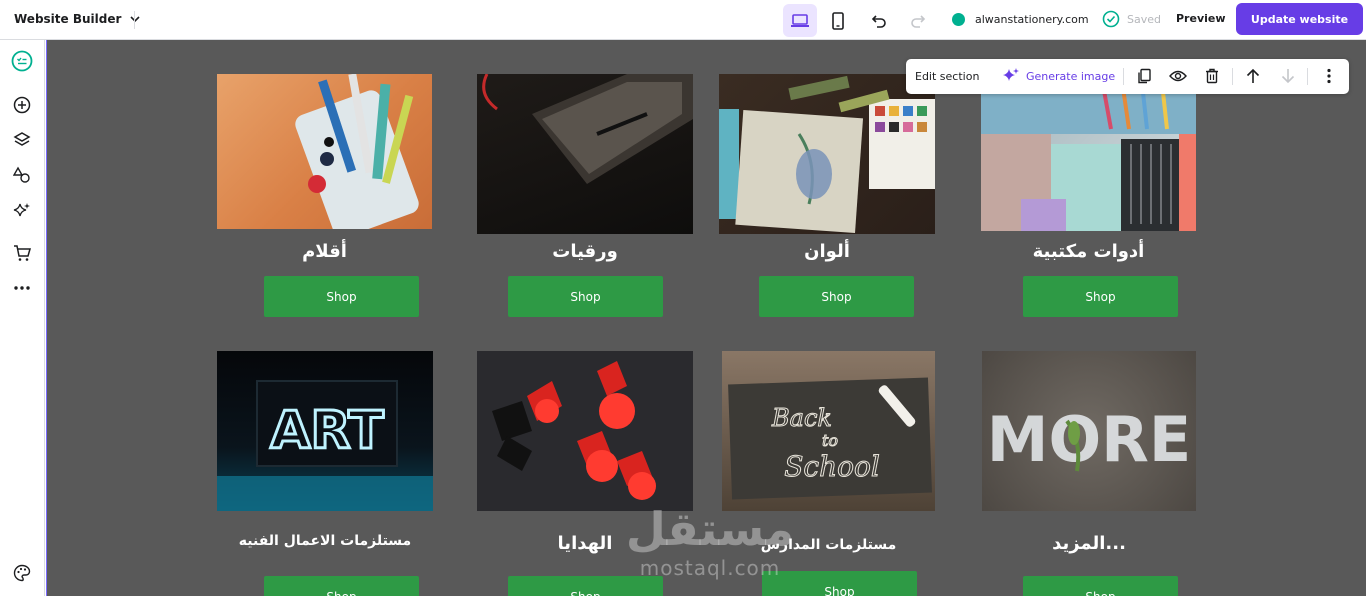 The width and height of the screenshot is (1366, 596). Describe the element at coordinates (585, 251) in the screenshot. I see `product-title: ورقيات` at that location.